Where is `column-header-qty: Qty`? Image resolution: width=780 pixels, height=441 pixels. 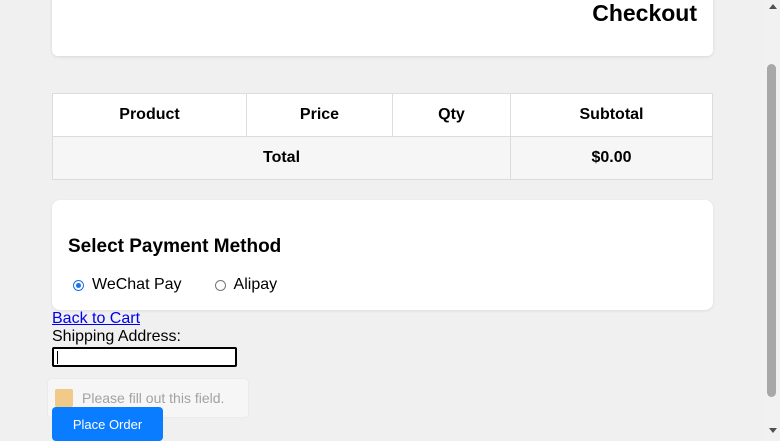 column-header-qty: Qty is located at coordinates (451, 115).